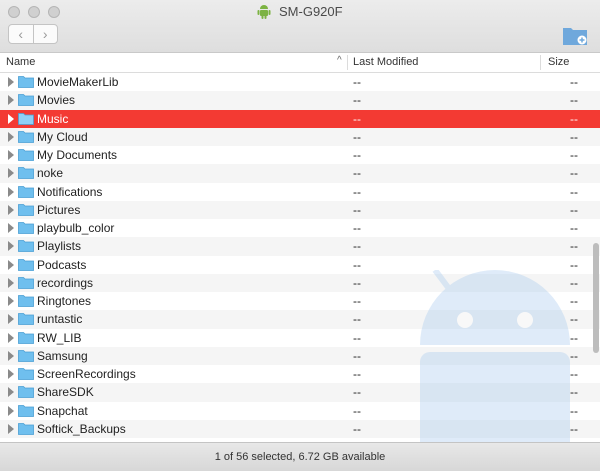 The height and width of the screenshot is (471, 600). What do you see at coordinates (596, 298) in the screenshot?
I see `vertical-scrollbar` at bounding box center [596, 298].